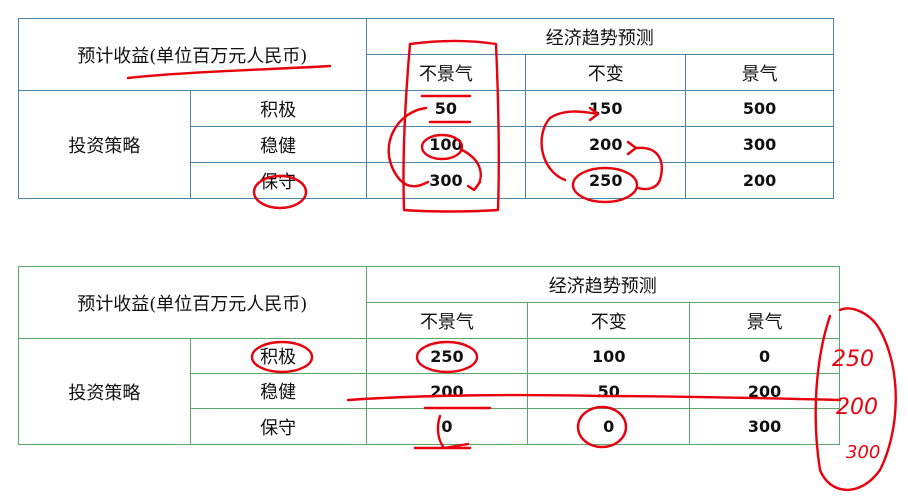 The width and height of the screenshot is (908, 504). I want to click on table-cell: 150, so click(606, 108).